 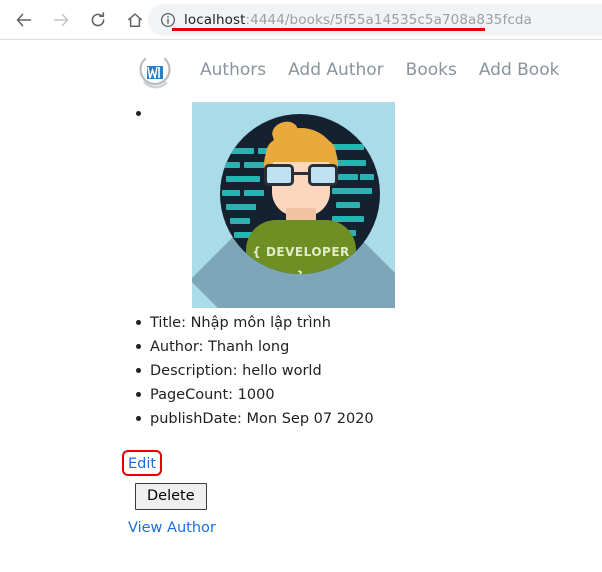 What do you see at coordinates (172, 528) in the screenshot?
I see `view-author-link: View Author` at bounding box center [172, 528].